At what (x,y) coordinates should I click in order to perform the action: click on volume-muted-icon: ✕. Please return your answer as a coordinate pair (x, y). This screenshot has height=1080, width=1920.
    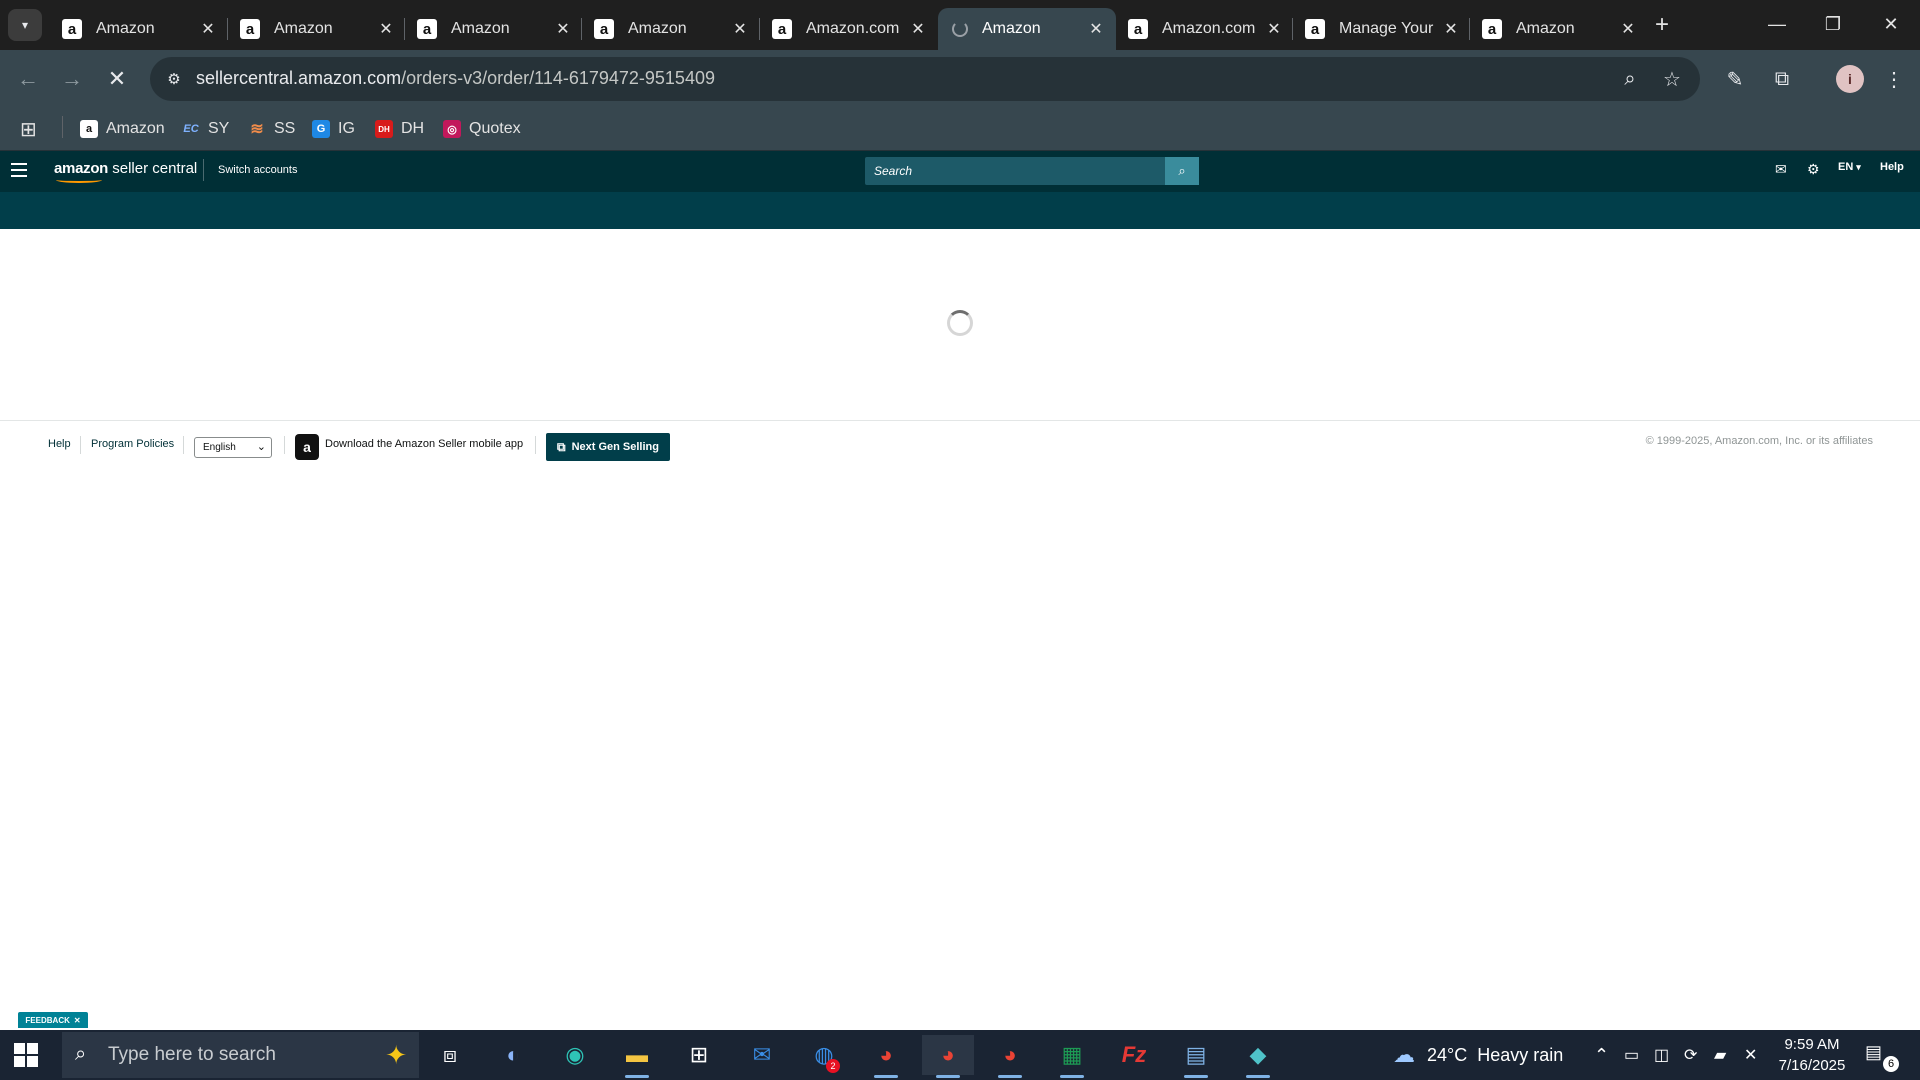
    Looking at the image, I should click on (1750, 1055).